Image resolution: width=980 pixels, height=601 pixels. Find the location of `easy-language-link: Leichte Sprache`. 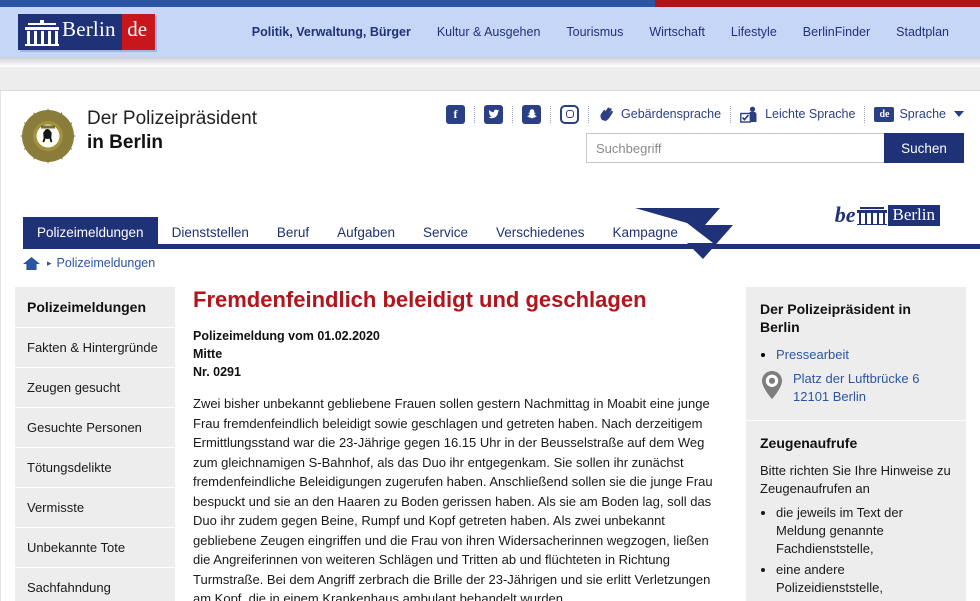

easy-language-link: Leichte Sprache is located at coordinates (797, 114).